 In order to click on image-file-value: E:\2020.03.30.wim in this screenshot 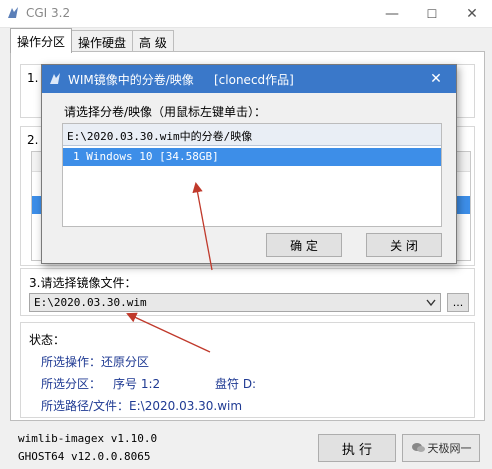, I will do `click(90, 302)`.